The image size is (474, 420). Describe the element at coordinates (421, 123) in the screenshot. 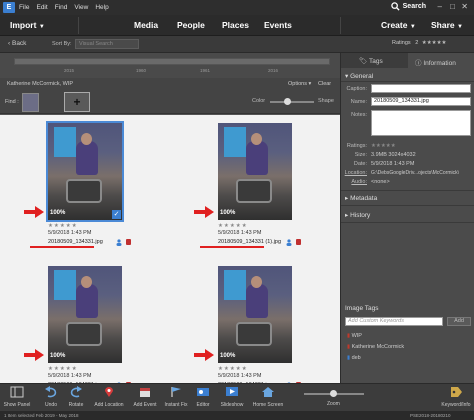

I see `notes-field` at that location.